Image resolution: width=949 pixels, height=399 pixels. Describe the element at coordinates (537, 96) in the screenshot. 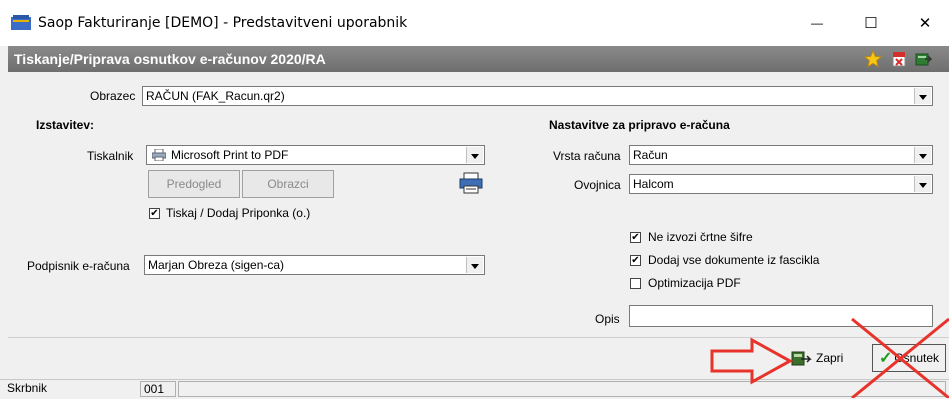

I see `obrazec-select: RAČUN (FAK_Racun.qr2)` at that location.